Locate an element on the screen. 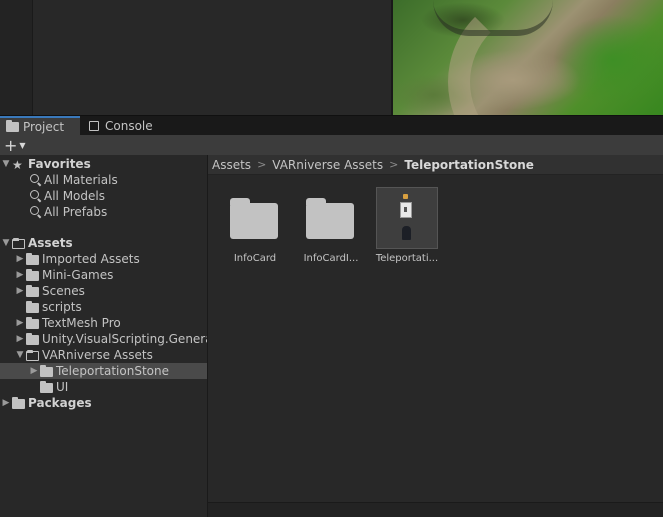 The width and height of the screenshot is (663, 517). stone-body-icon is located at coordinates (406, 233).